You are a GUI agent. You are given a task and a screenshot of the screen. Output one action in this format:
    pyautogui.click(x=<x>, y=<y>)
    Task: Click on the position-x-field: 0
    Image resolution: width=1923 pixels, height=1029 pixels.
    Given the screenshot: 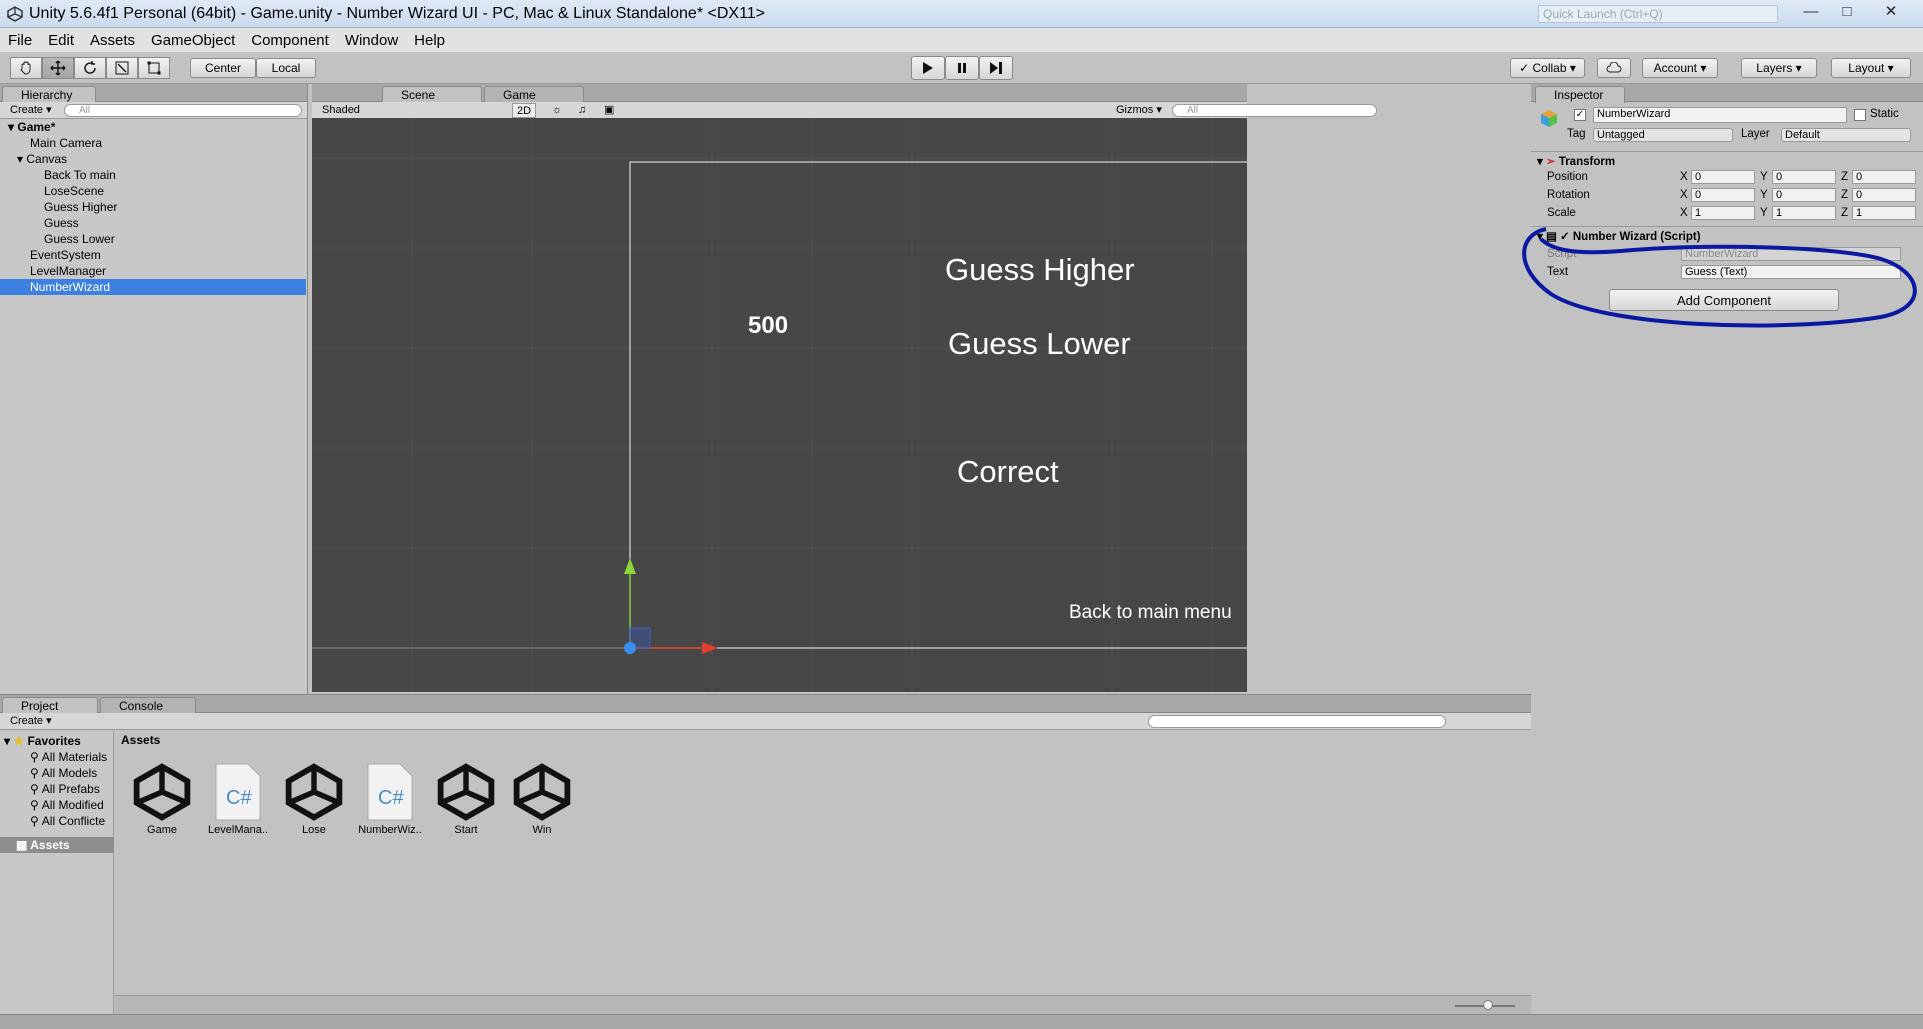 What is the action you would take?
    pyautogui.click(x=1723, y=177)
    